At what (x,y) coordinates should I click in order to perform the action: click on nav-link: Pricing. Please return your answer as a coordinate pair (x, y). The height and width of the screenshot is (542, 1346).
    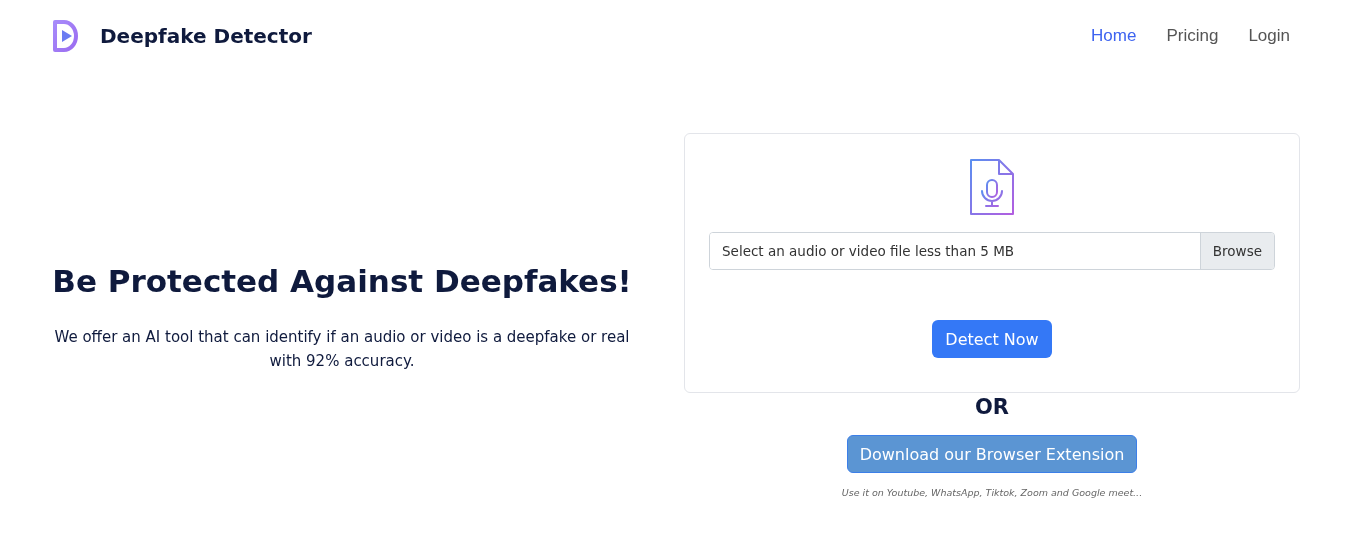
    Looking at the image, I should click on (1192, 36).